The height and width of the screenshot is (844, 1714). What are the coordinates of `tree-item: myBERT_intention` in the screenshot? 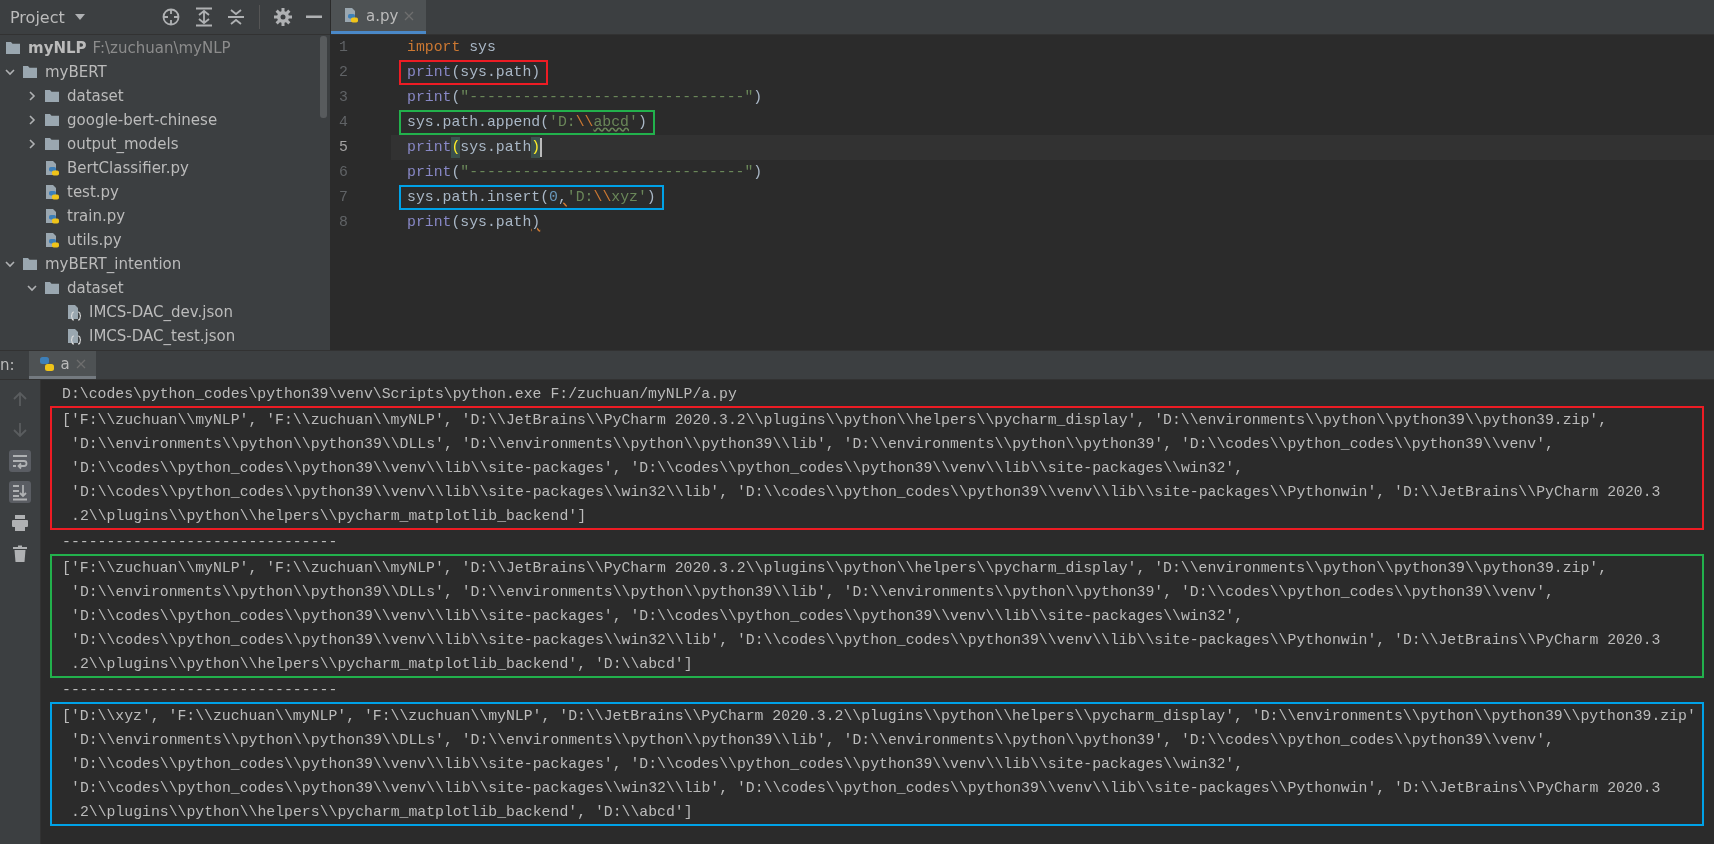 It's located at (113, 264).